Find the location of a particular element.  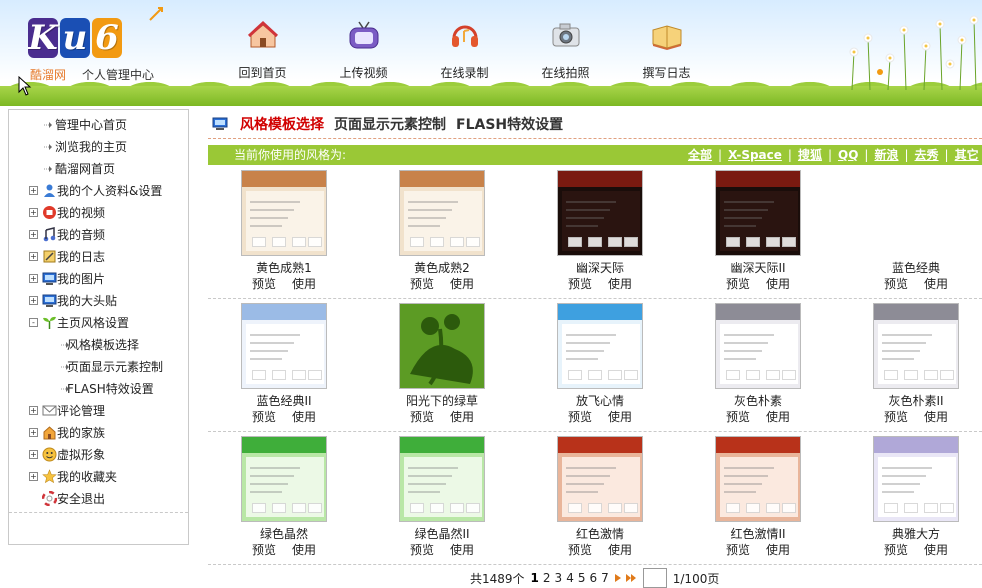

site-name-link: 酷溜网 is located at coordinates (48, 74).